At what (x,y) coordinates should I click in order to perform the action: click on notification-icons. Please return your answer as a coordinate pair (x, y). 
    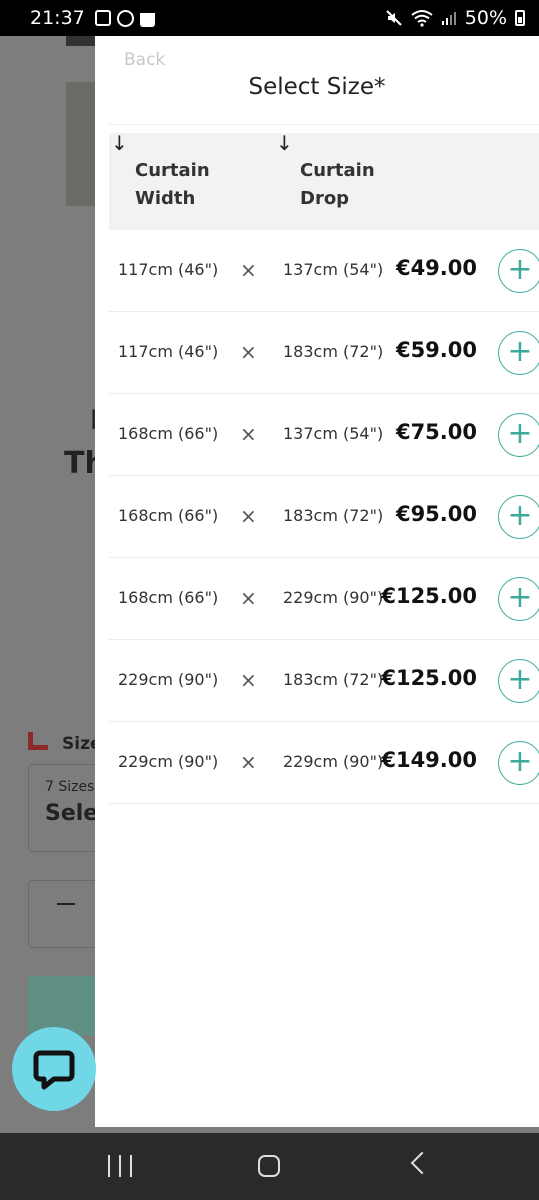
    Looking at the image, I should click on (124, 18).